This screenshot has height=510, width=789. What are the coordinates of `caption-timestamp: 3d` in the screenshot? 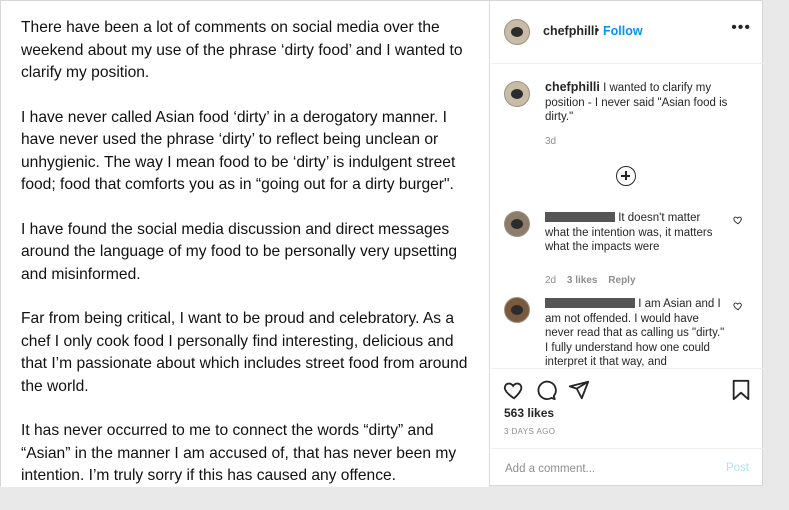 It's located at (550, 141).